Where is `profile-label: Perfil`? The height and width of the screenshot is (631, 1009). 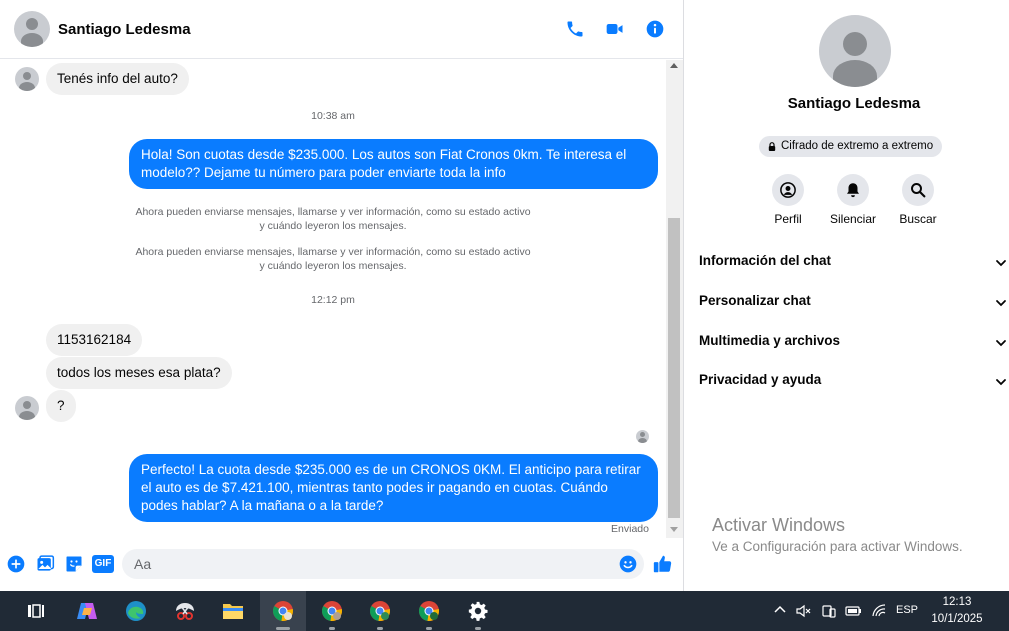
profile-label: Perfil is located at coordinates (788, 219).